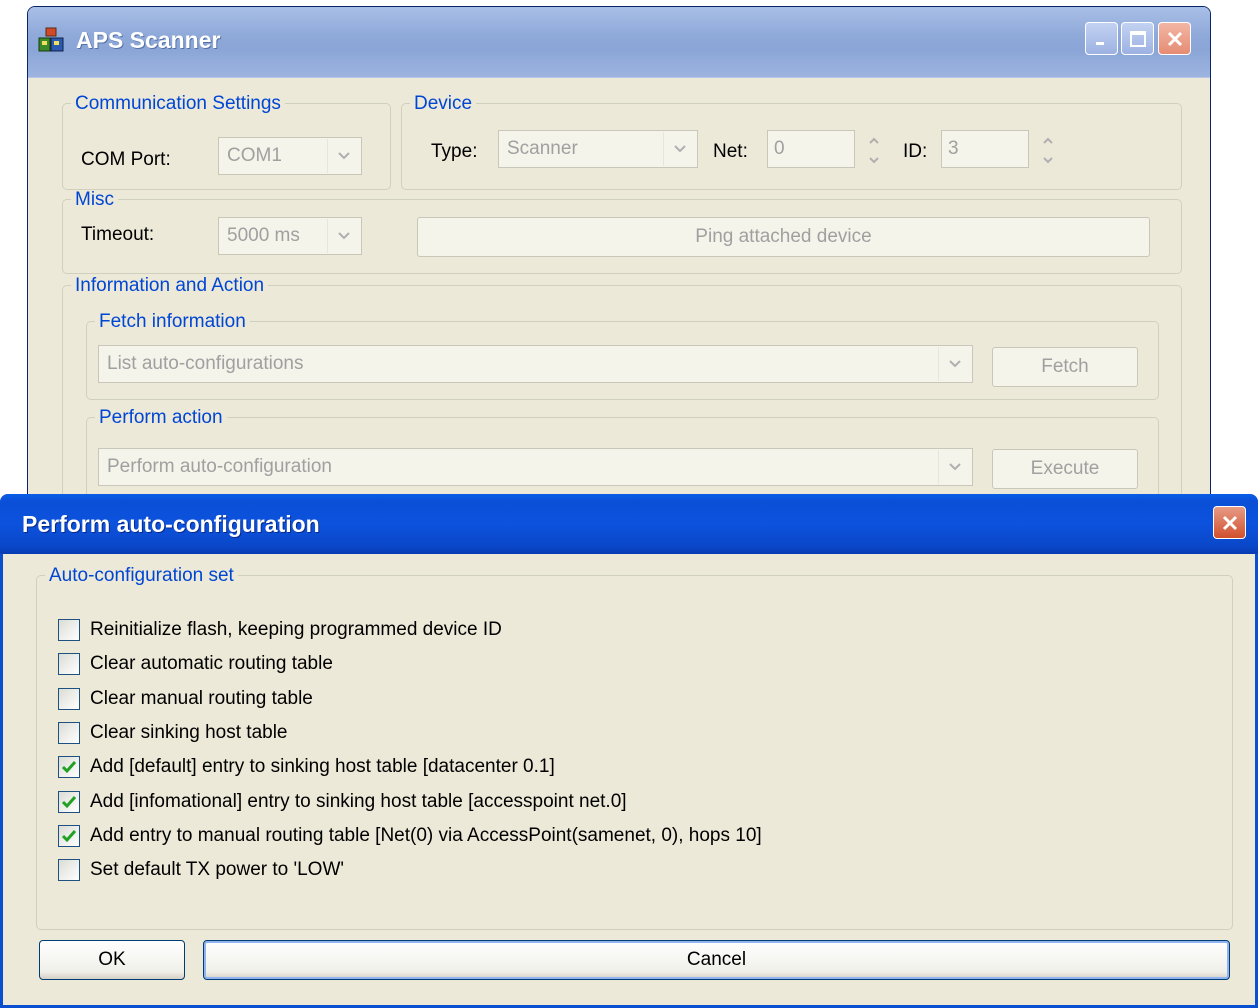 The image size is (1260, 1008). Describe the element at coordinates (217, 869) in the screenshot. I see `option-label: Set default TX power to 'LOW'` at that location.